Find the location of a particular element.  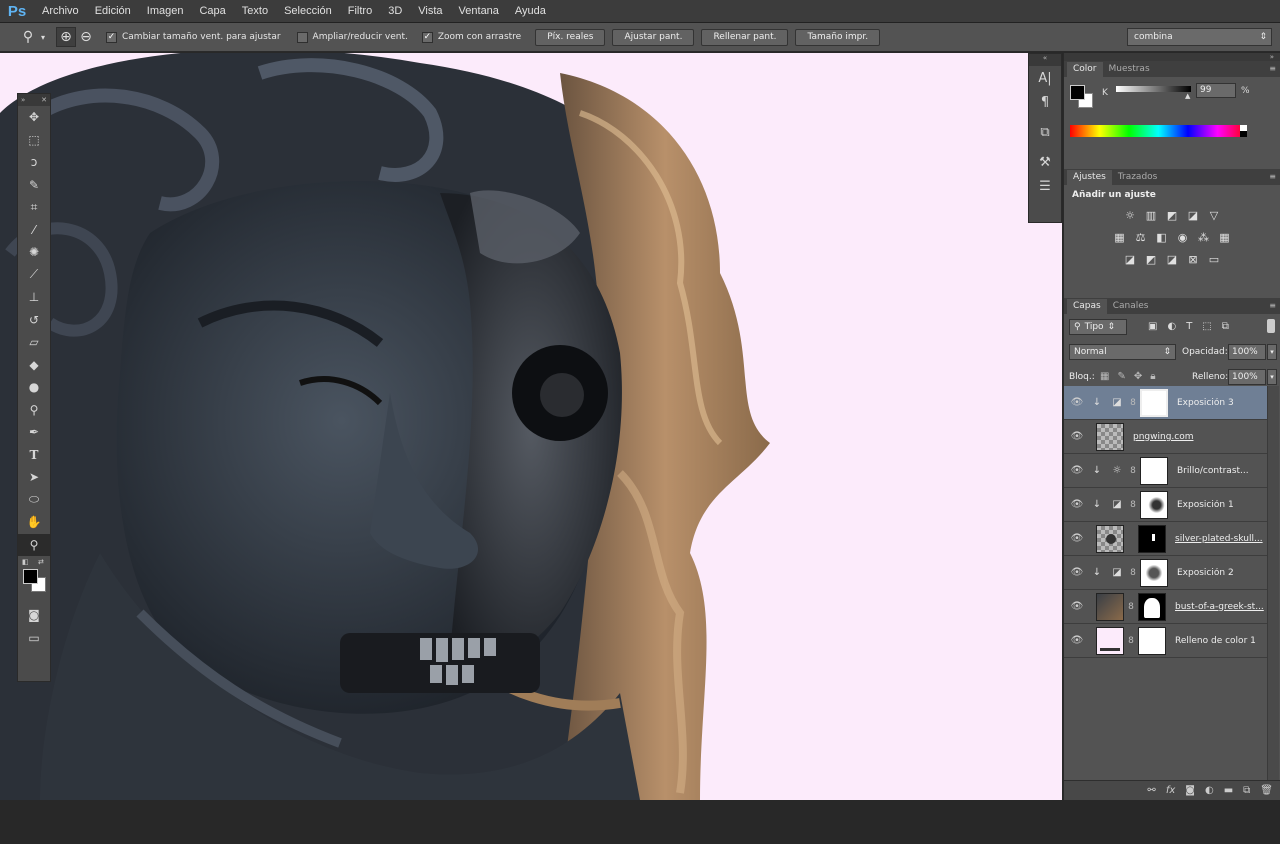

menu-archivo: Archivo is located at coordinates (60, 11).